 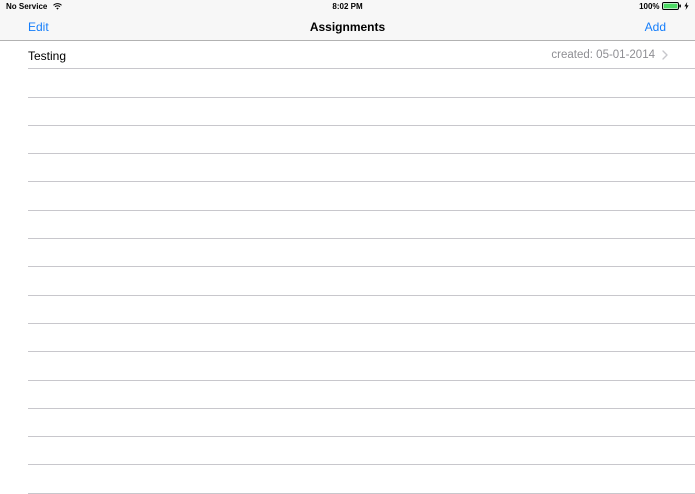 What do you see at coordinates (649, 6) in the screenshot?
I see `battery-percent: 100%` at bounding box center [649, 6].